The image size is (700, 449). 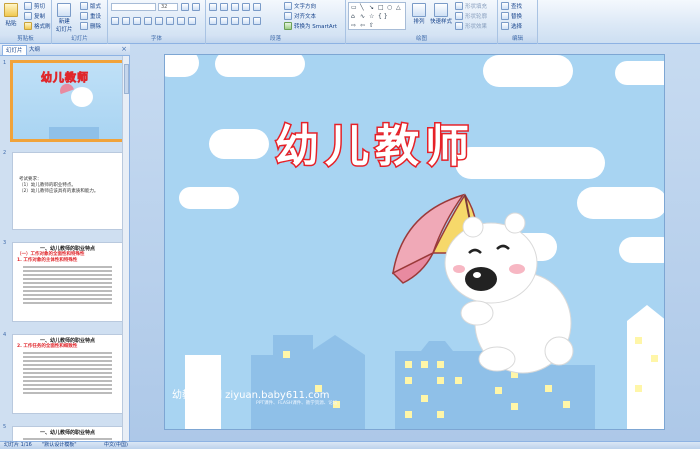 I want to click on shapes-gallery: ▭ ╲ ↘ □ ○ △ ⌂ ∿ ☆ { } ⇨ ⇦ ⇧, so click(x=377, y=16).